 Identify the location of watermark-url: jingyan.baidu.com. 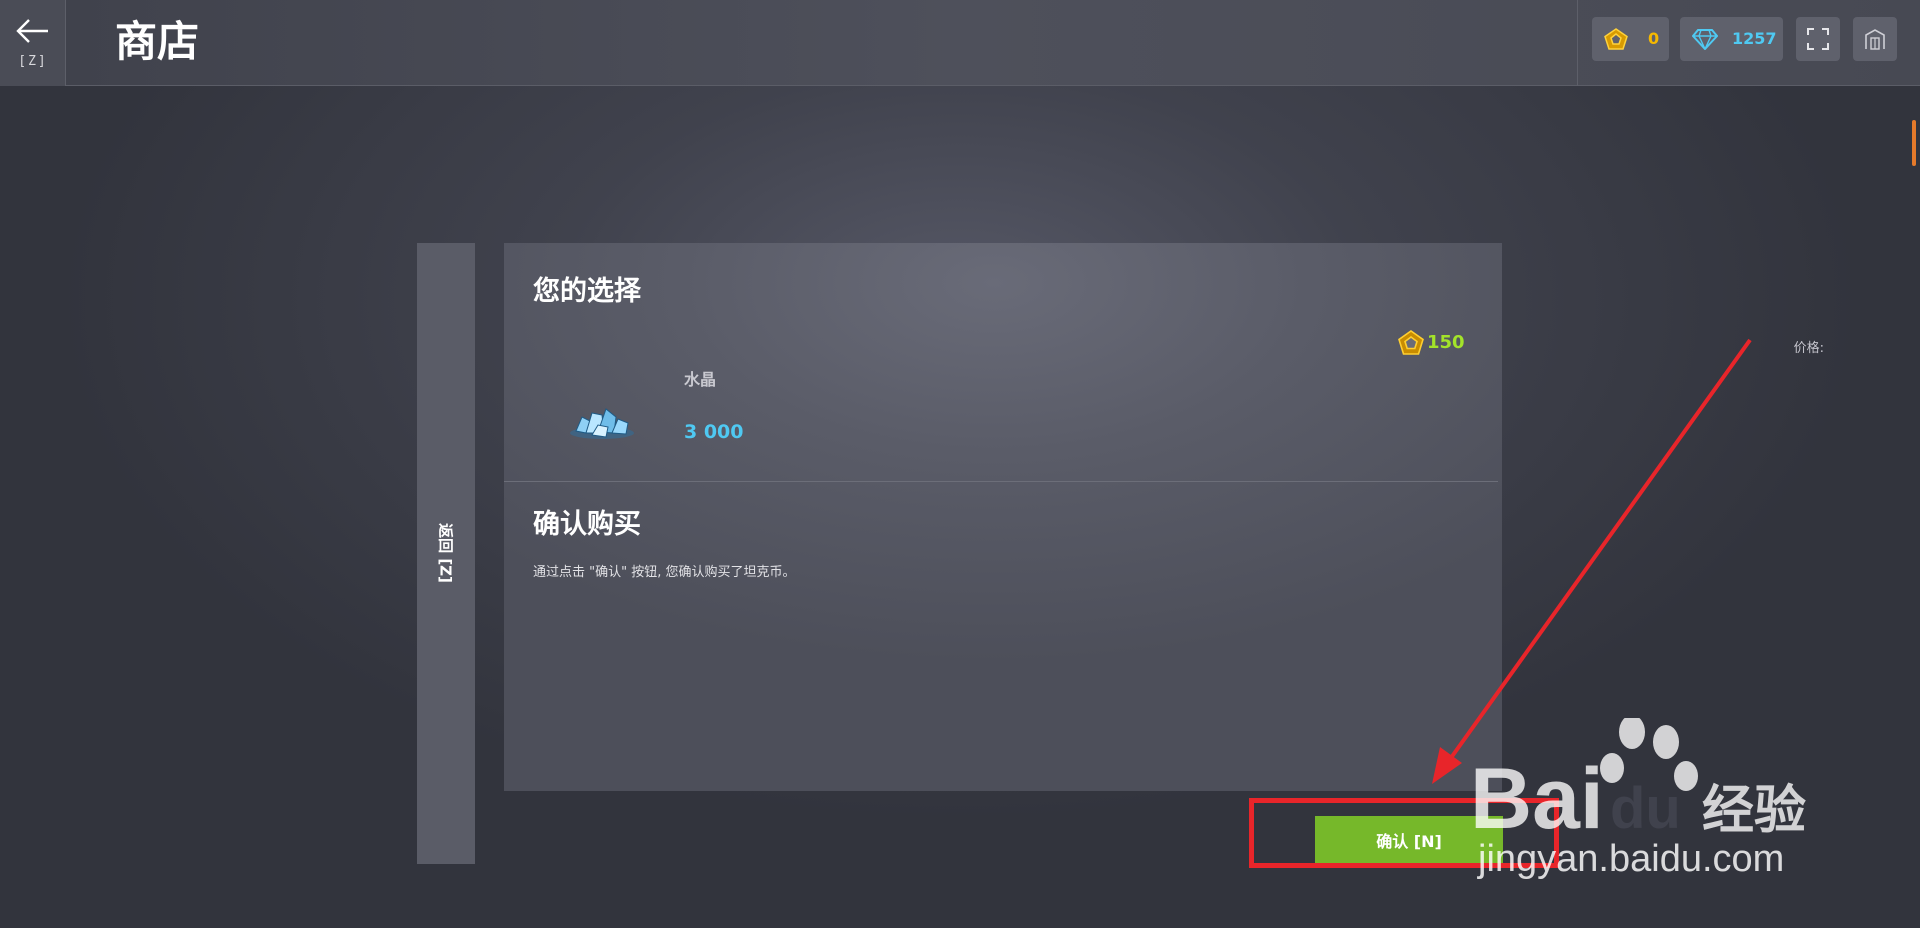
(1631, 859).